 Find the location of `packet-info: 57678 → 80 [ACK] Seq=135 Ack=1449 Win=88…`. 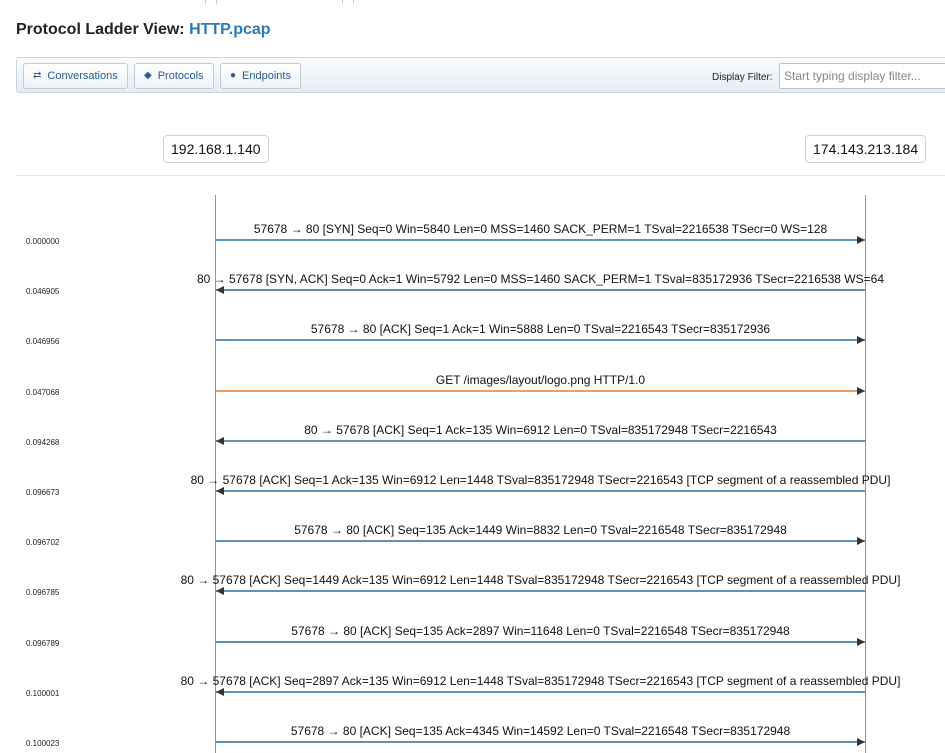

packet-info: 57678 → 80 [ACK] Seq=135 Ack=1449 Win=88… is located at coordinates (472, 530).